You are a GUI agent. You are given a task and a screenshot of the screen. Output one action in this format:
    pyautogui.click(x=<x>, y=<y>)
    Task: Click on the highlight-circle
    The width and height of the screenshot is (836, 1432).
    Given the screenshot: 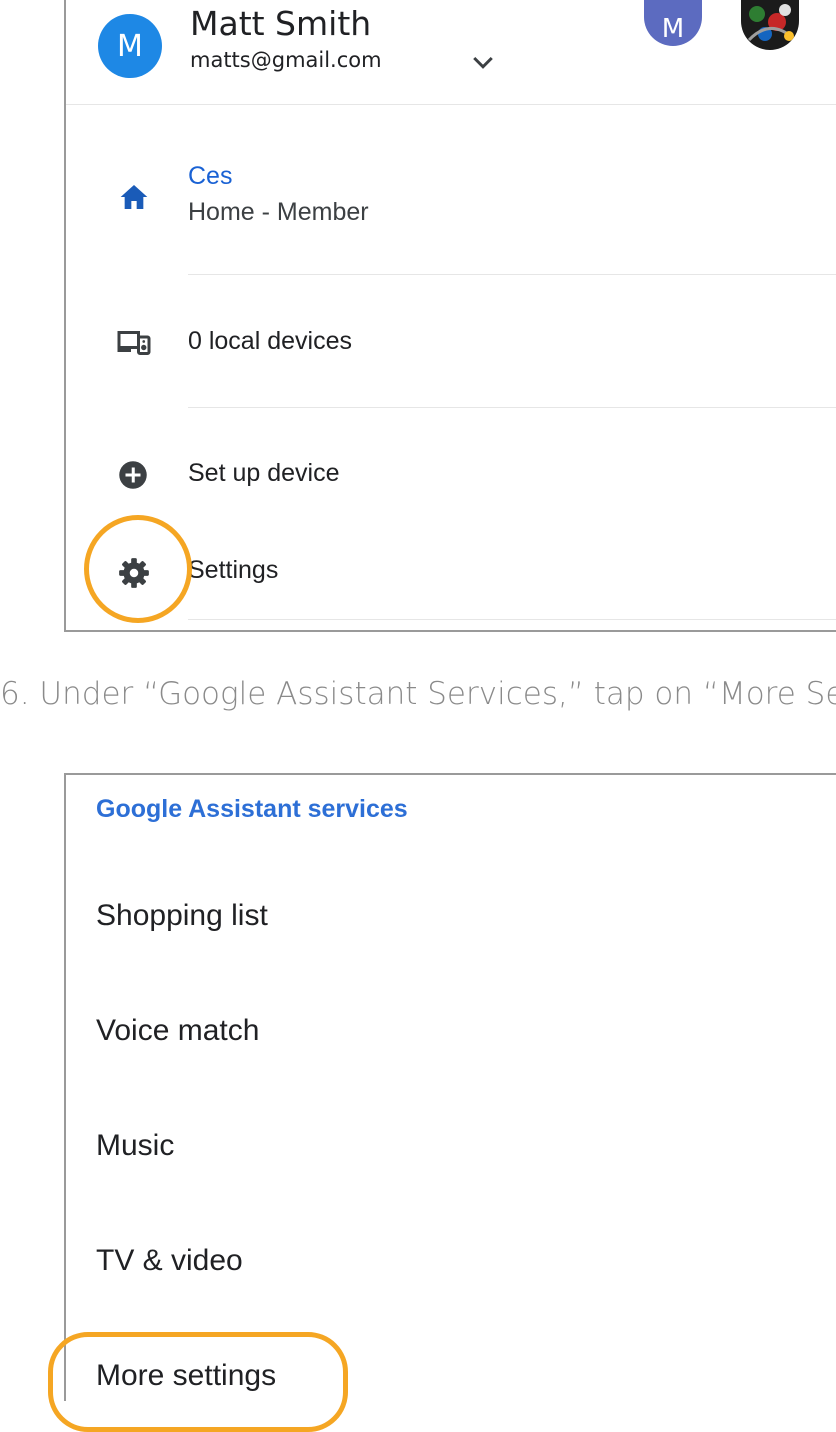 What is the action you would take?
    pyautogui.click(x=138, y=569)
    